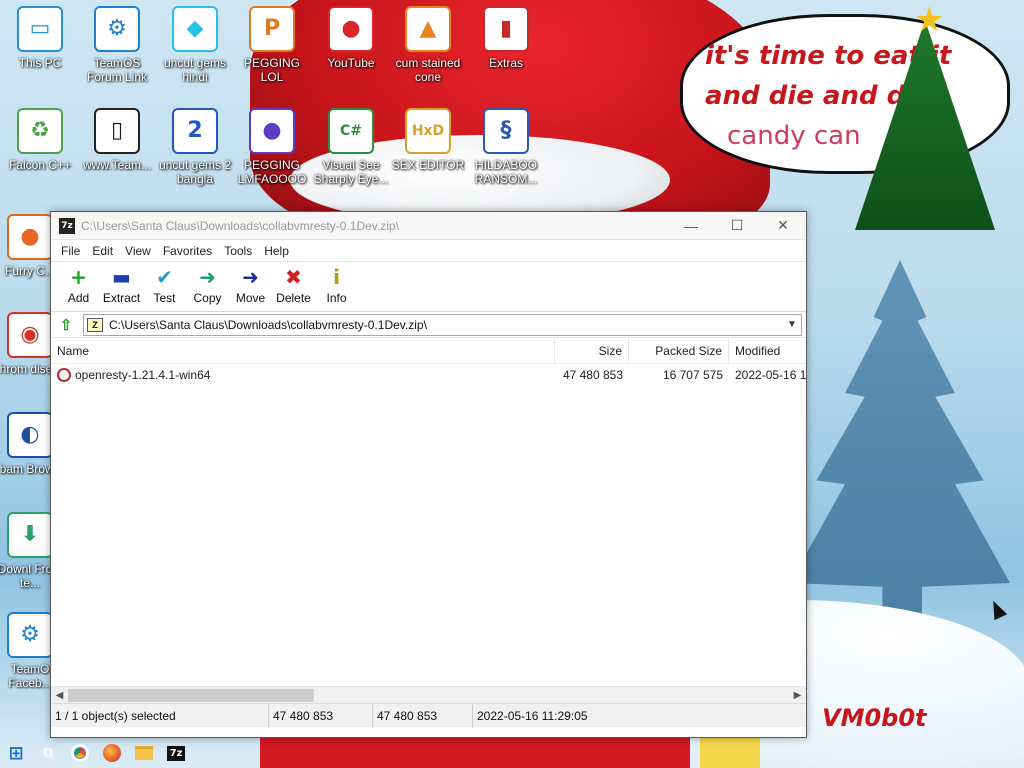 The height and width of the screenshot is (768, 1024). What do you see at coordinates (195, 131) in the screenshot?
I see `number-two-icon: 2` at bounding box center [195, 131].